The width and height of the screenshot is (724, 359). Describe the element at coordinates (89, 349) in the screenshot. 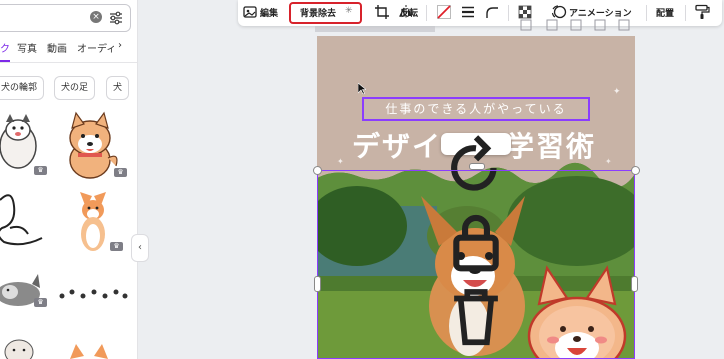

I see `sticker-dog-bottom-right` at that location.